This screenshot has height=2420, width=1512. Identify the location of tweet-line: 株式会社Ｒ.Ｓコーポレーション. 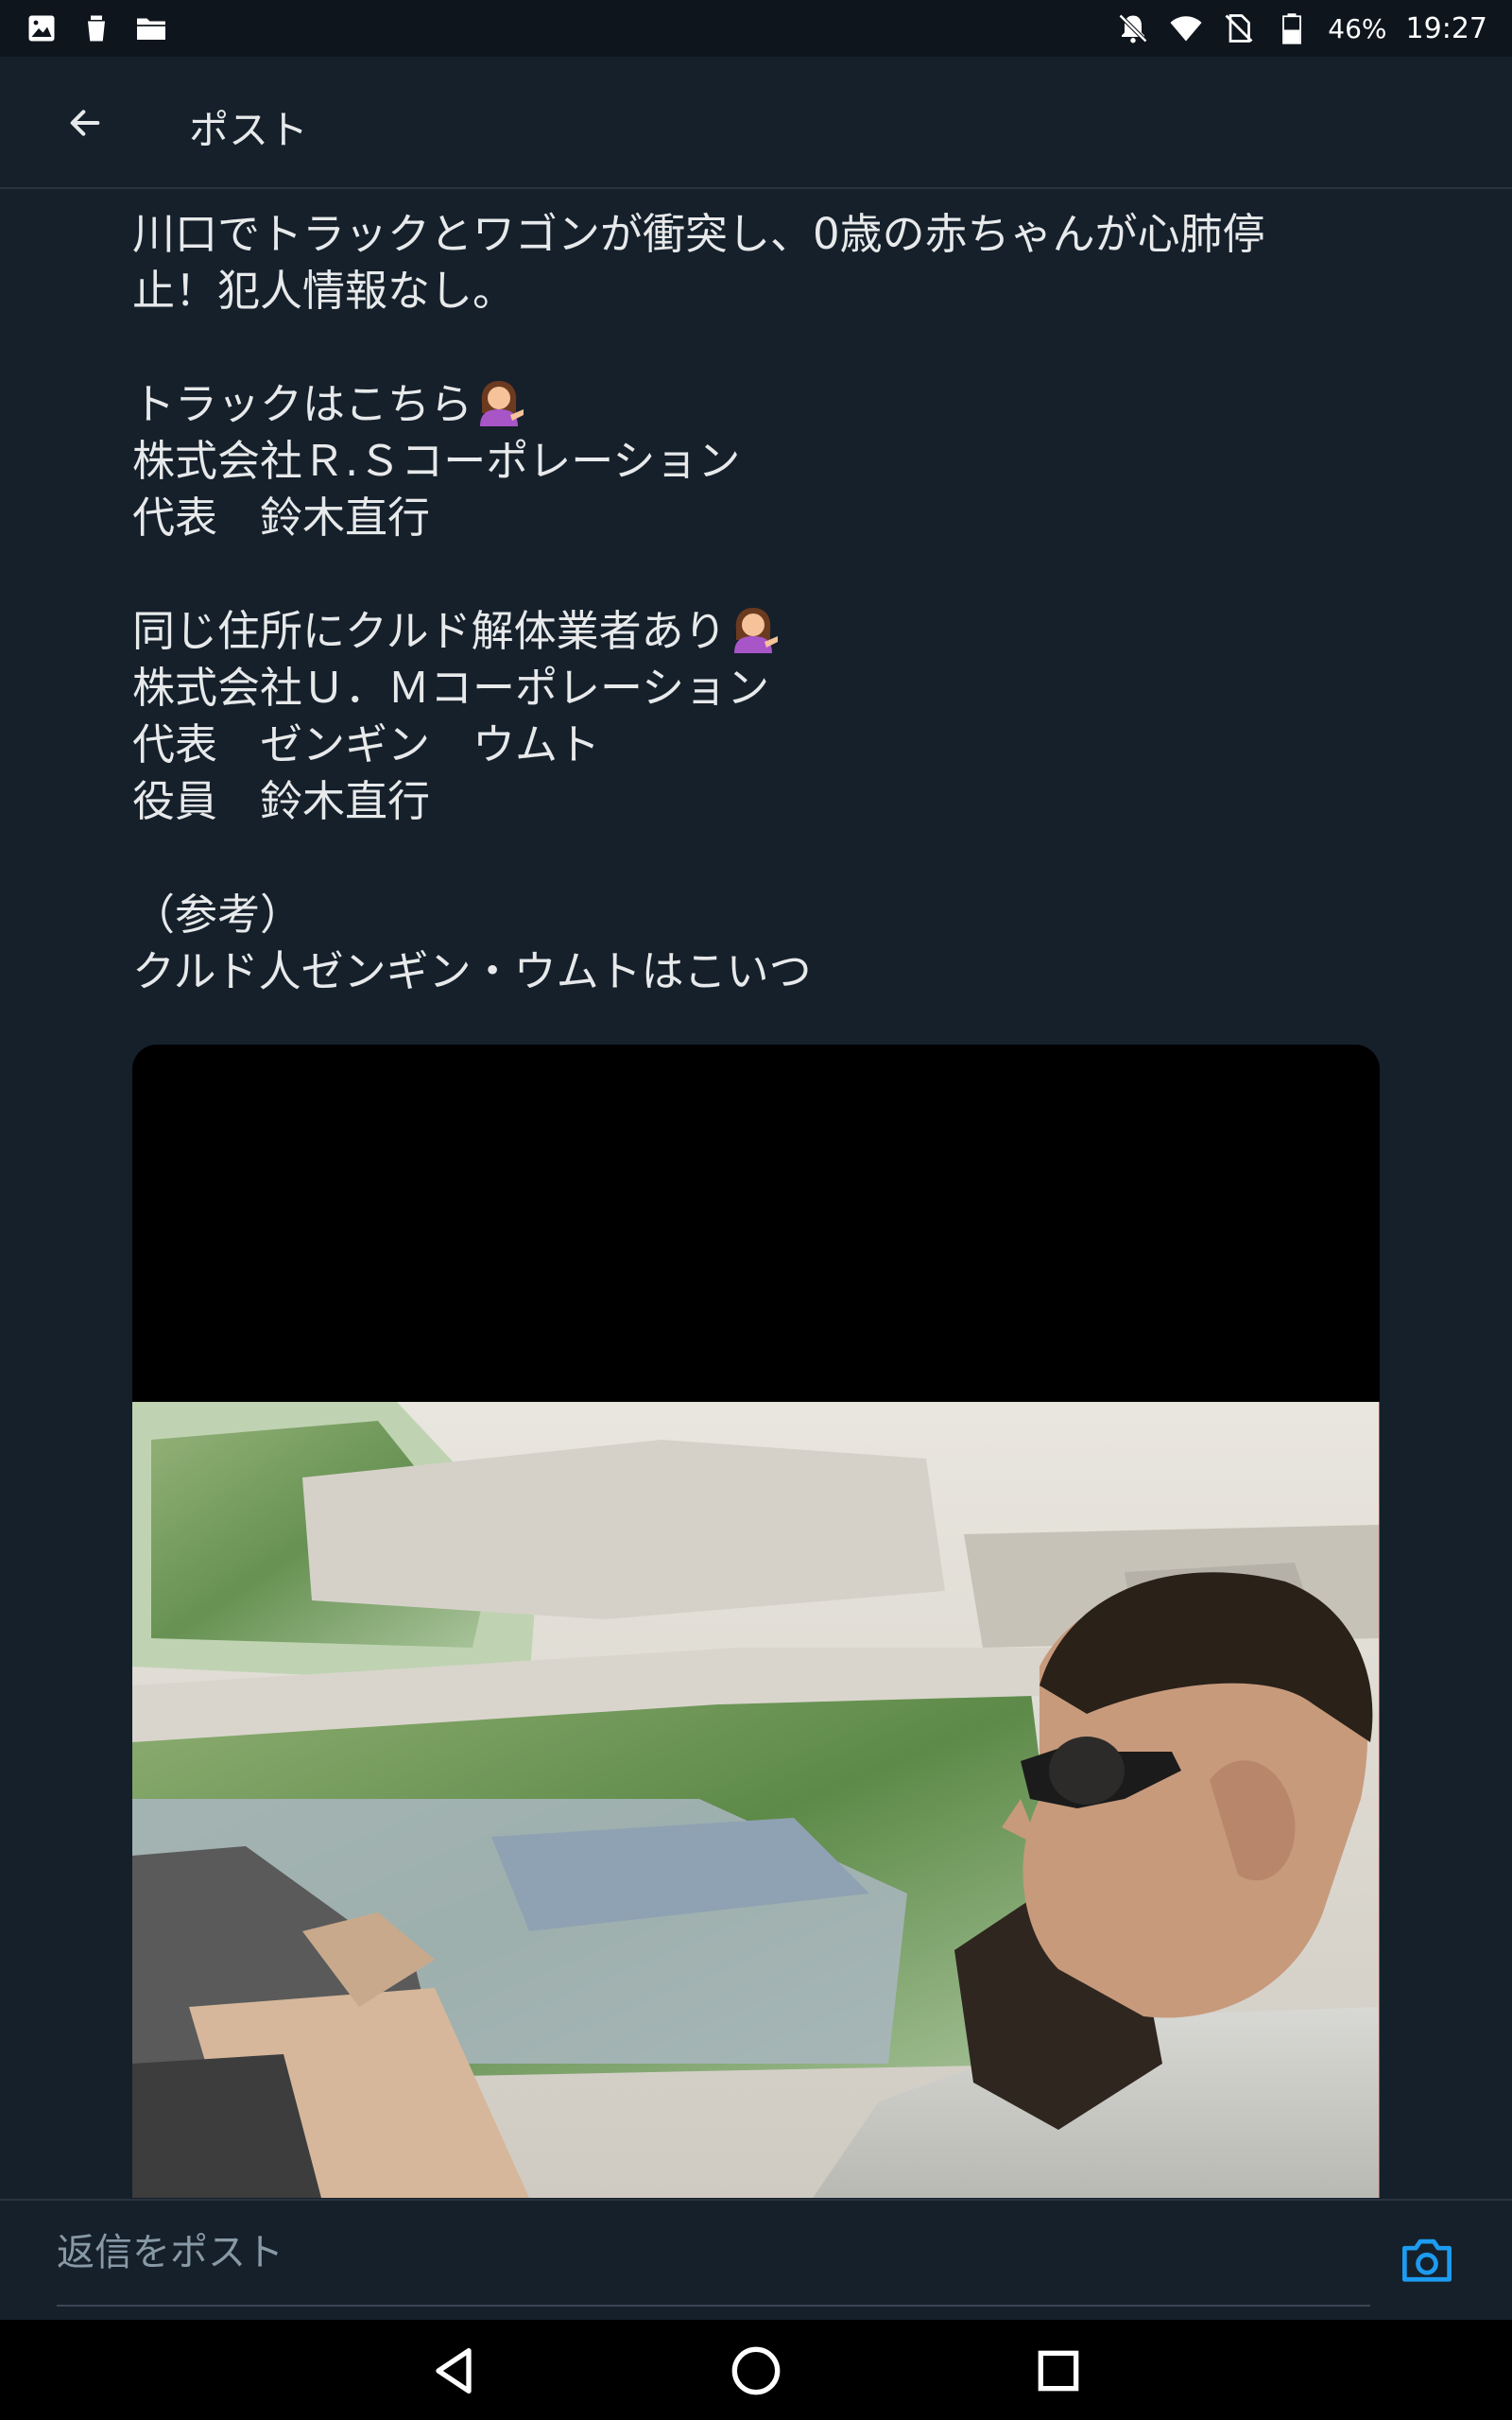
(436, 461).